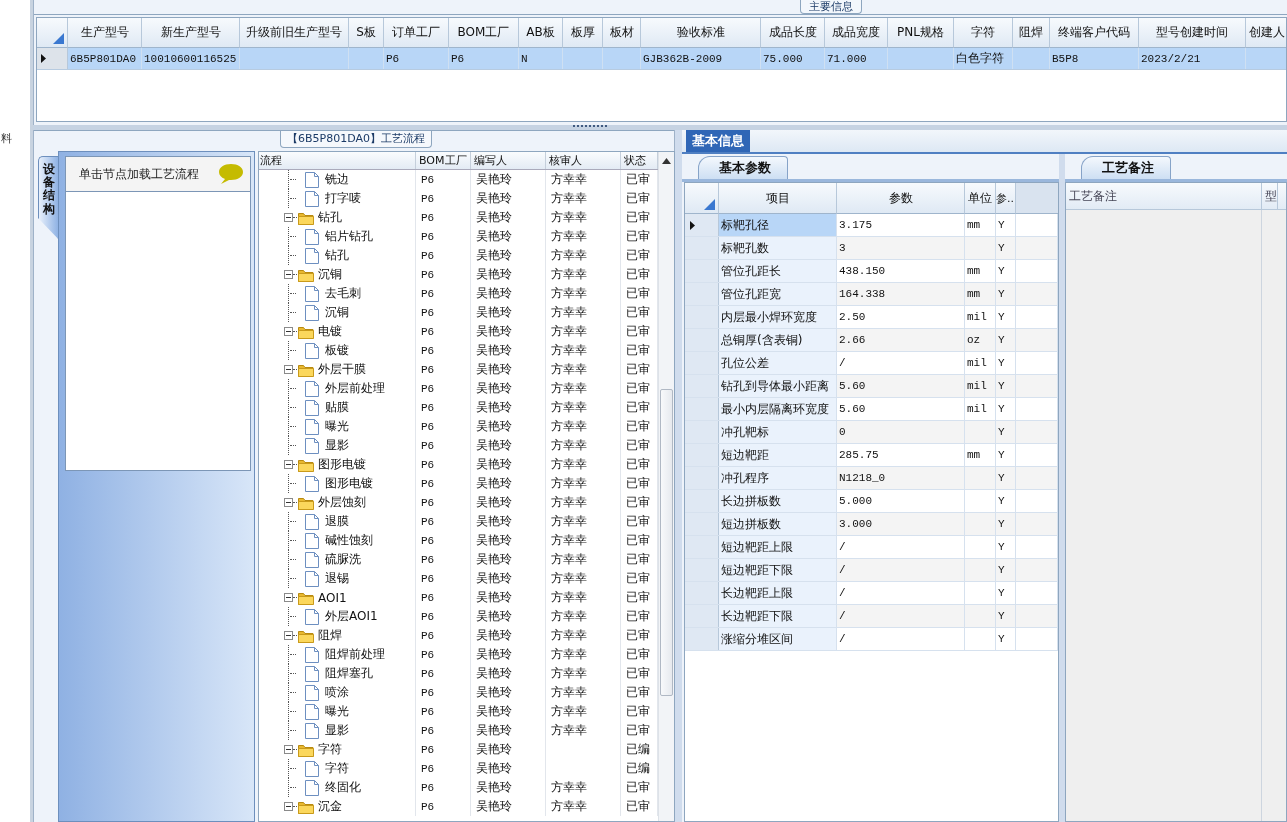  Describe the element at coordinates (583, 33) in the screenshot. I see `column-header: 板厚` at that location.